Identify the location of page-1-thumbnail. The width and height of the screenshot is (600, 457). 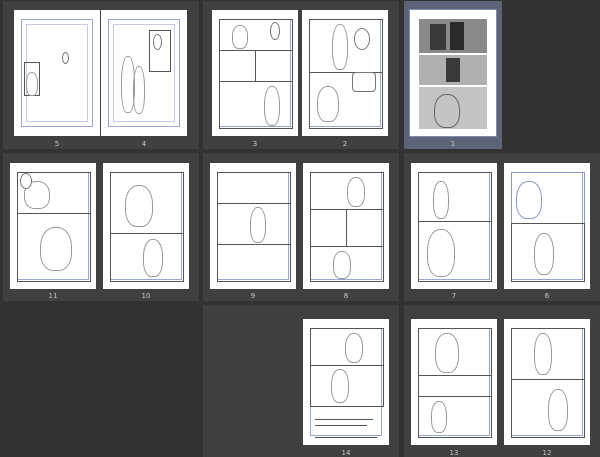
(453, 73).